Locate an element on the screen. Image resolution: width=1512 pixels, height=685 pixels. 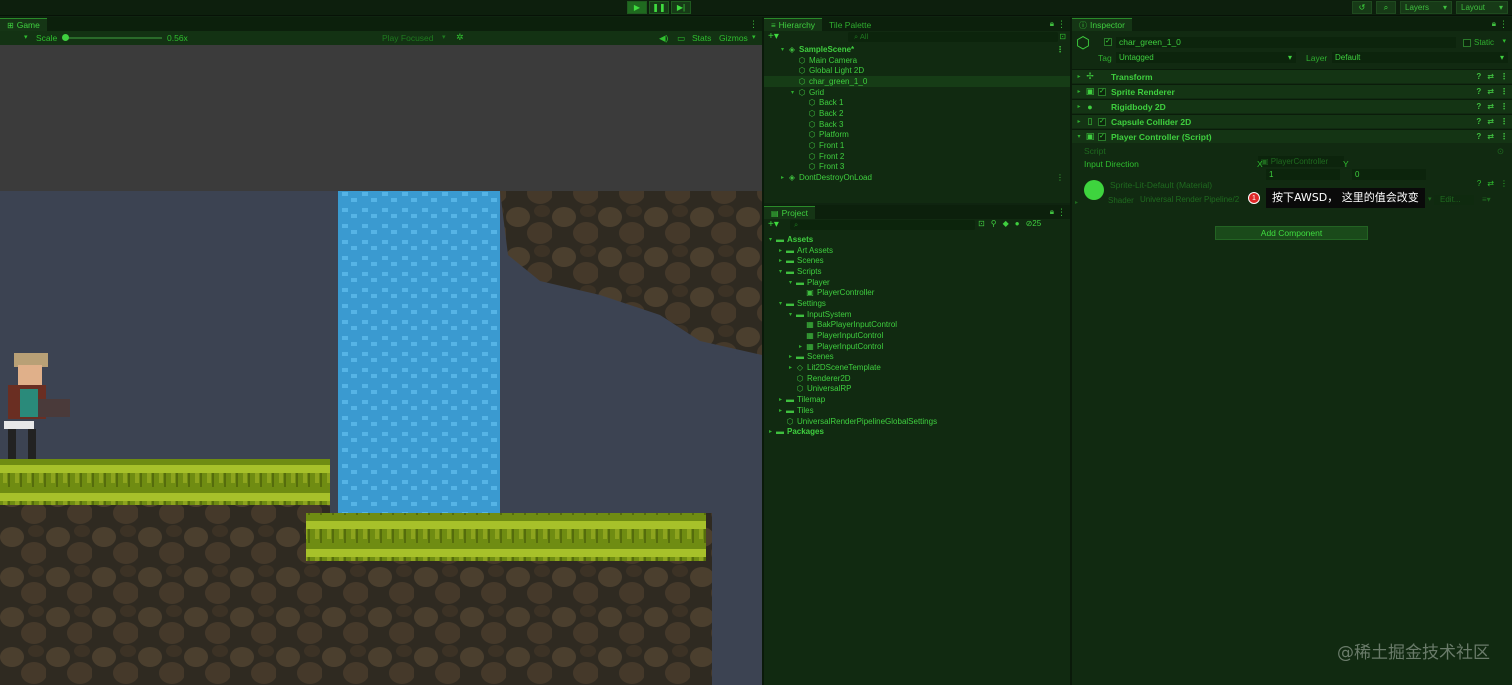
play-button: ▶ is located at coordinates (637, 7).